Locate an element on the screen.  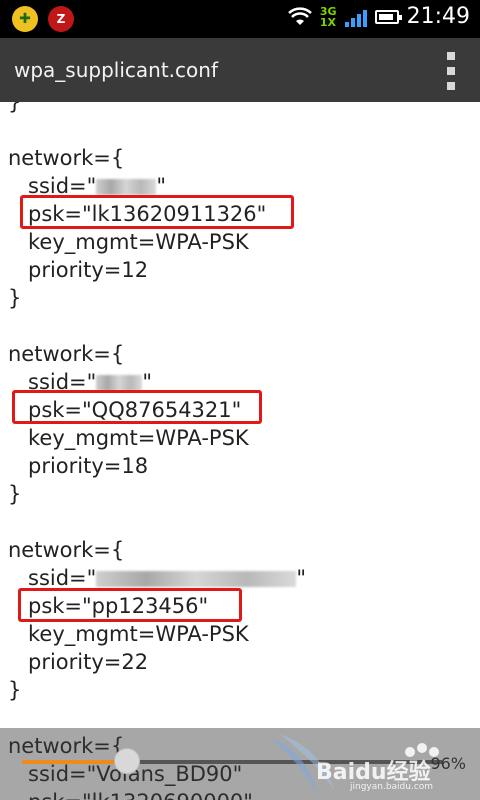
app-plus-icon: ✚ is located at coordinates (25, 19).